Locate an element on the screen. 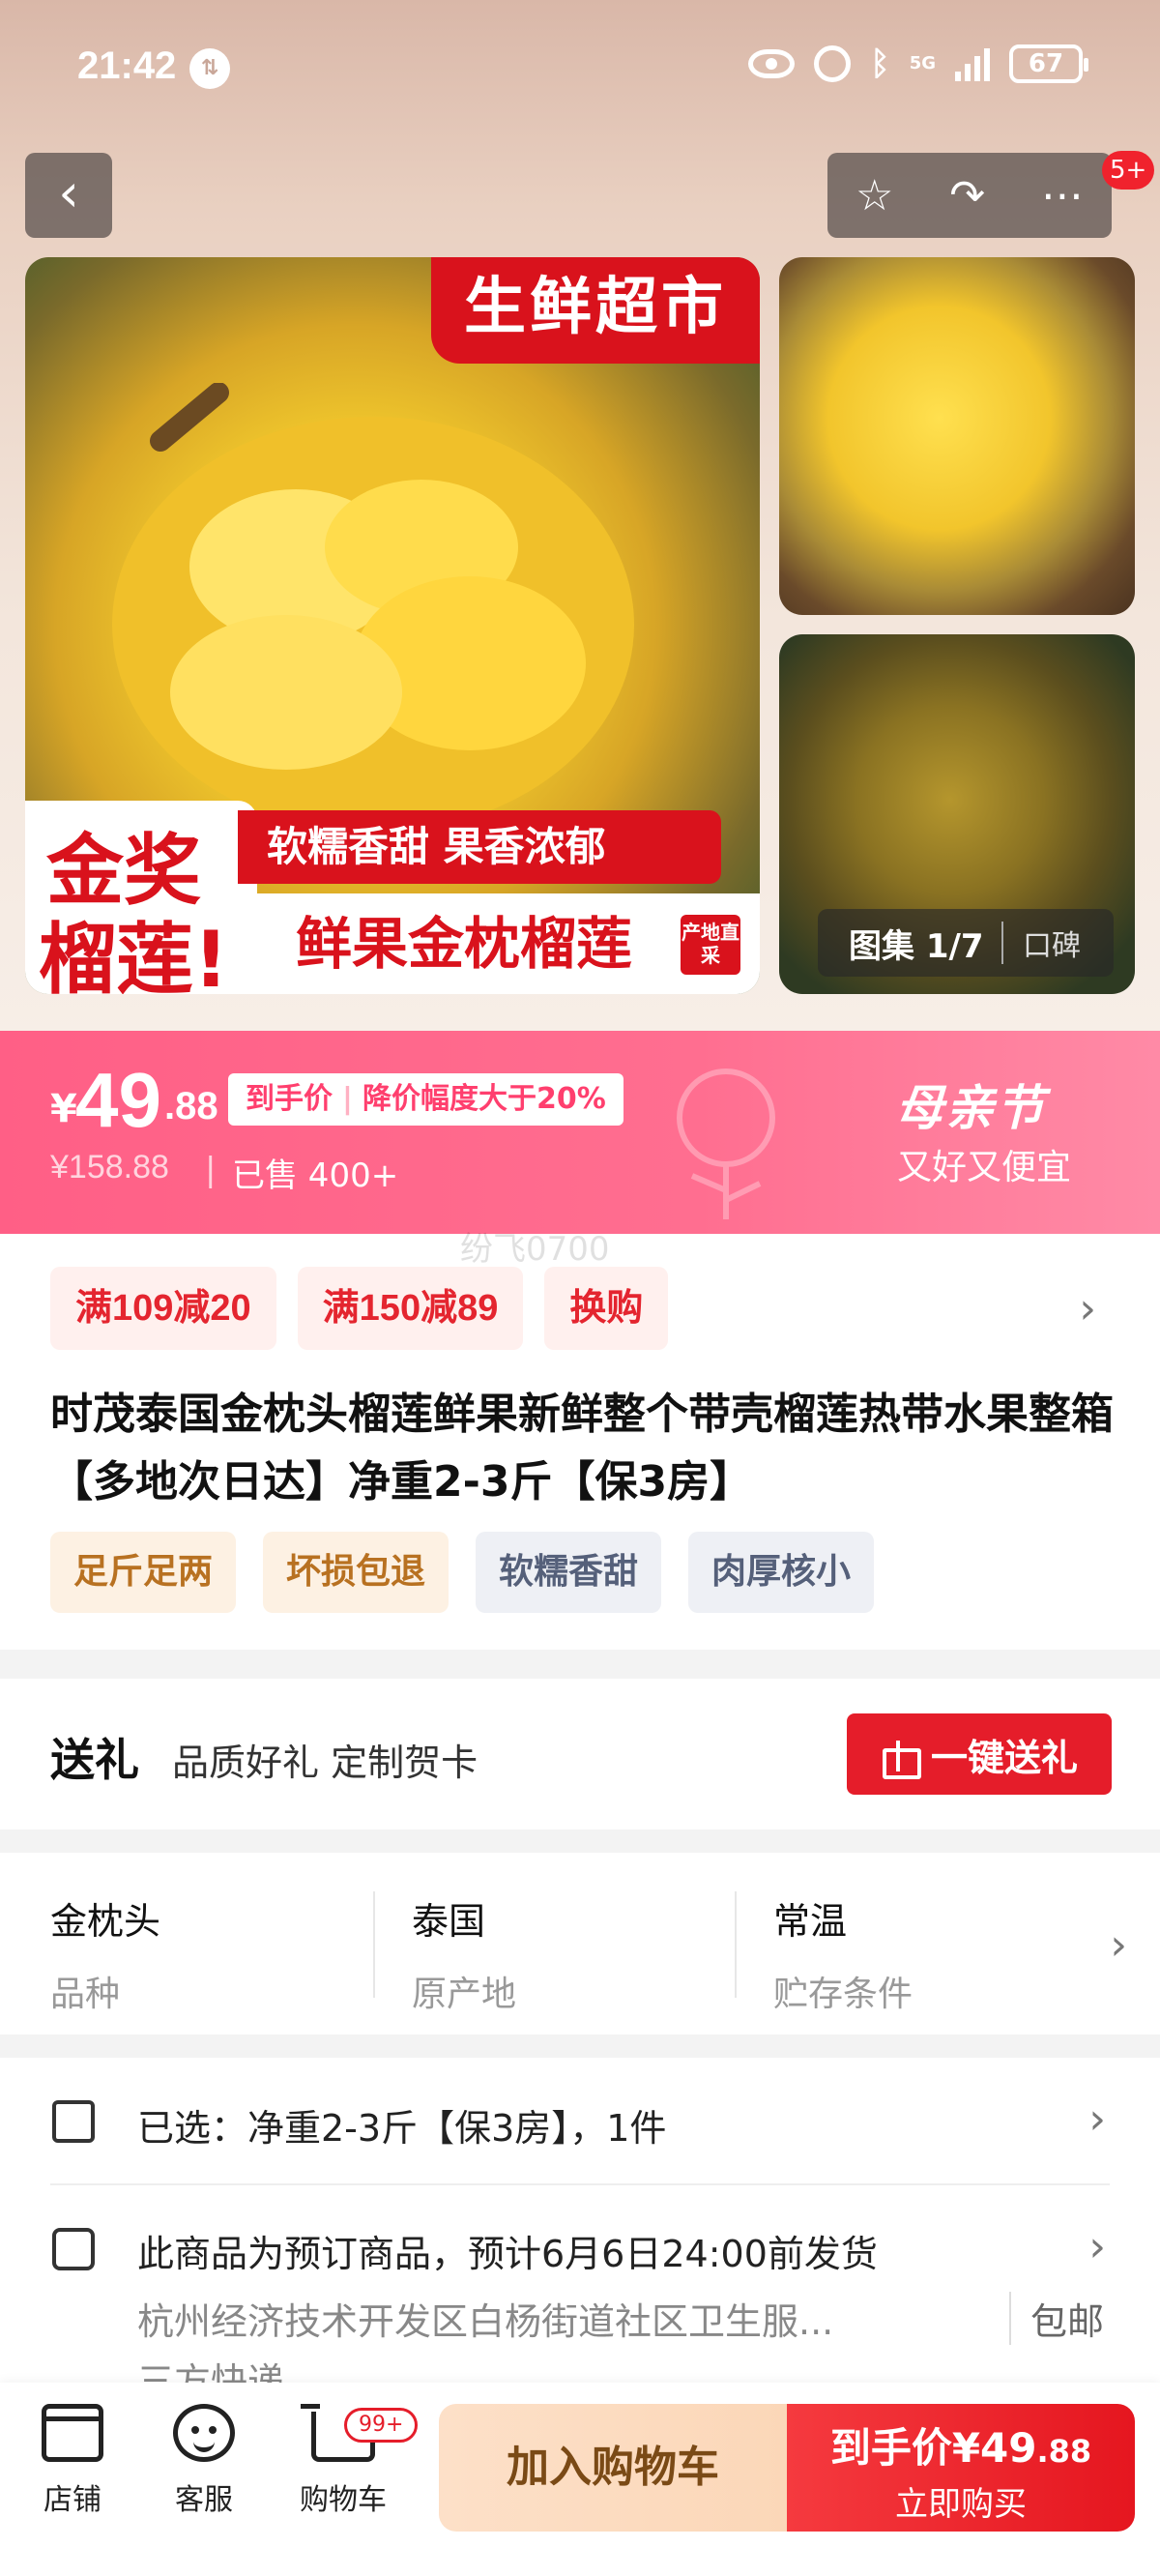 The image size is (1160, 2576). spec-value: 金枕头 is located at coordinates (105, 1921).